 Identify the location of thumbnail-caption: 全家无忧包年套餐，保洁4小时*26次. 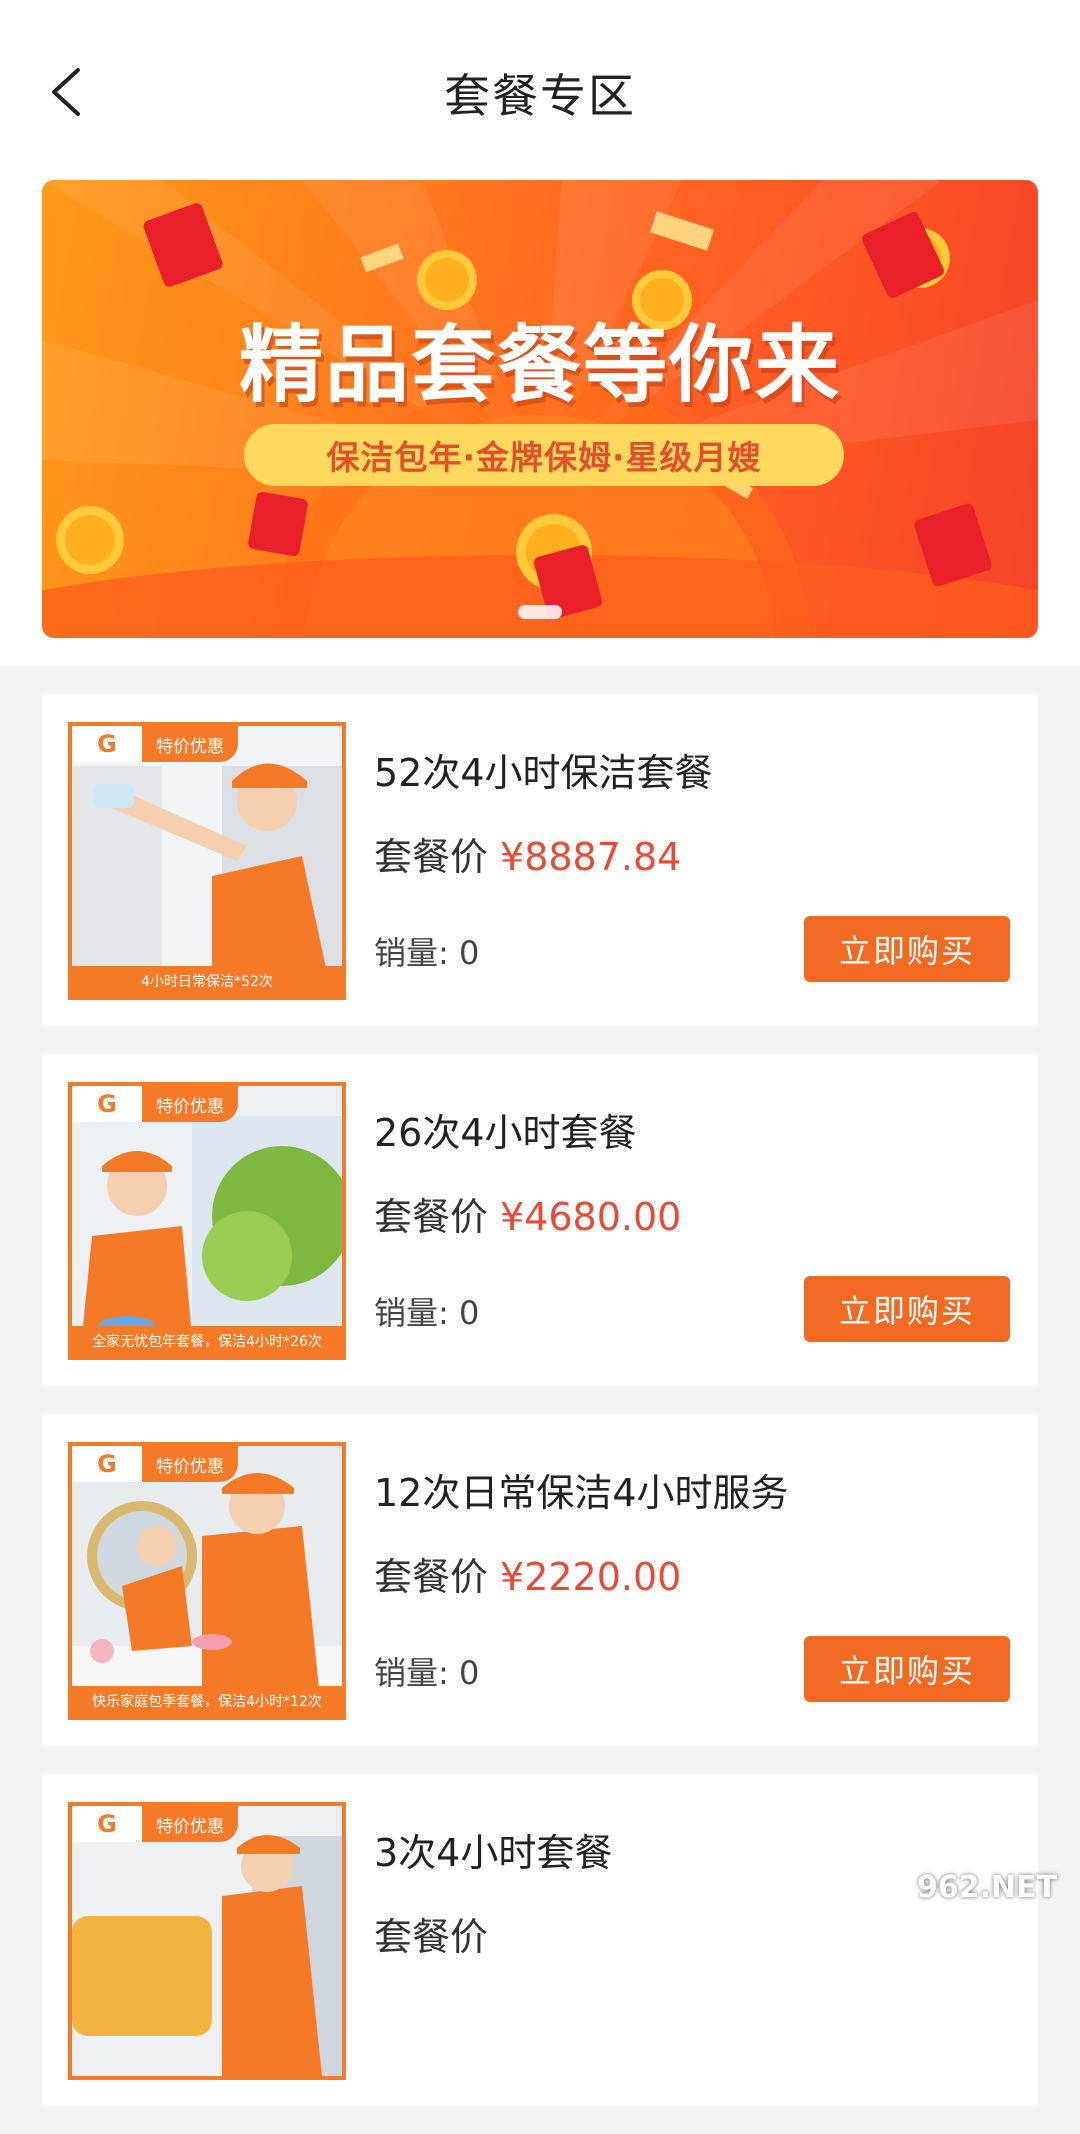
(207, 1341).